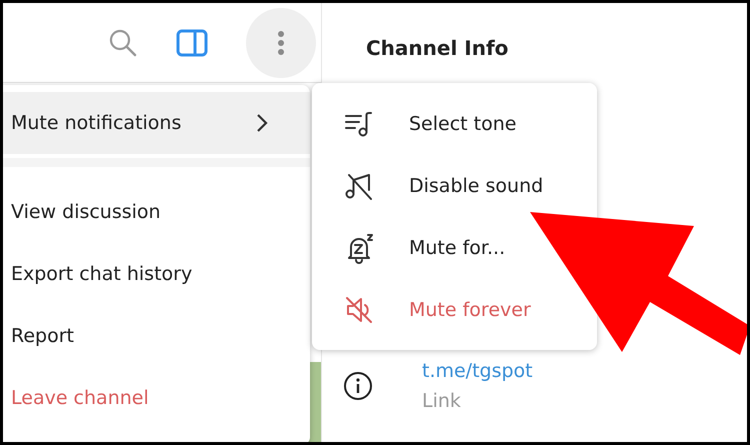 The height and width of the screenshot is (445, 750). Describe the element at coordinates (441, 401) in the screenshot. I see `link-caption: Link` at that location.